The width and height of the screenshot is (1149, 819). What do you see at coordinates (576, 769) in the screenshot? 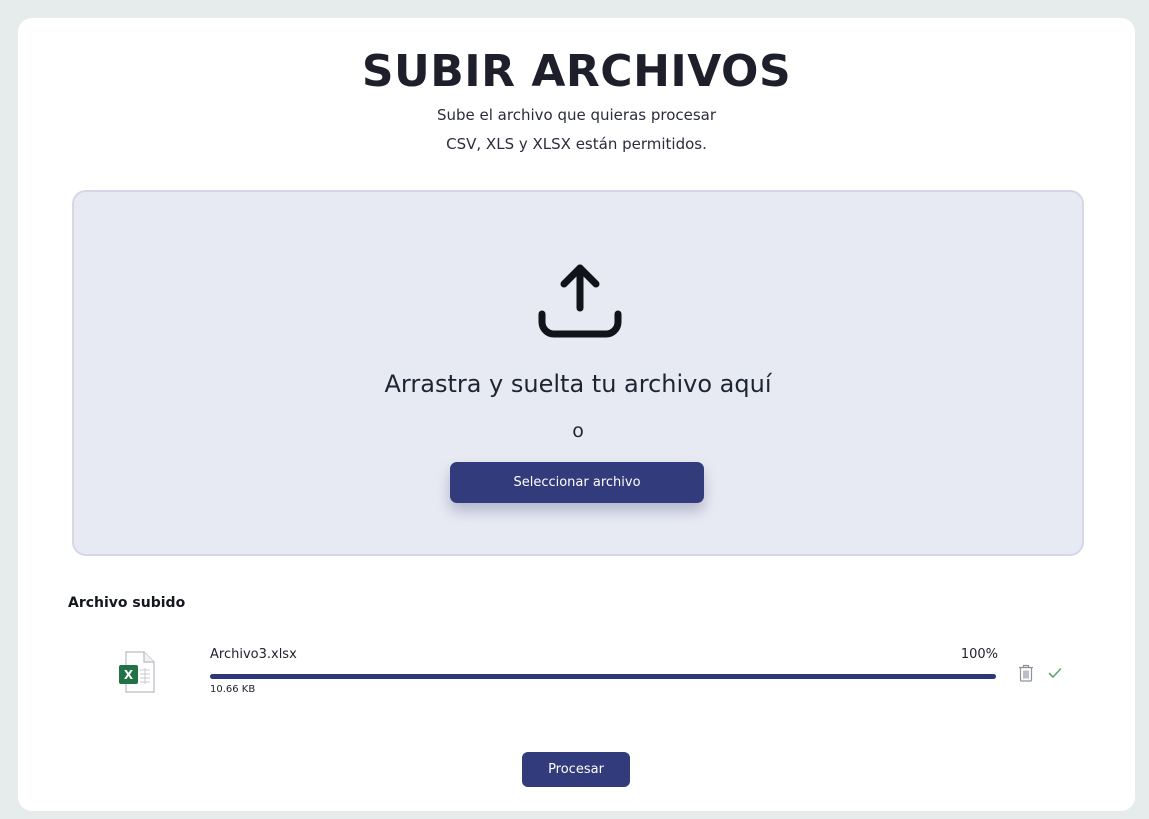
I see `process-button: Procesar` at bounding box center [576, 769].